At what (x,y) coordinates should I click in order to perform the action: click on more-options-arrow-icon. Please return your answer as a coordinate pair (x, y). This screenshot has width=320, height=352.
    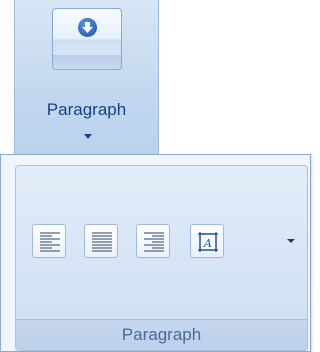
    Looking at the image, I should click on (291, 241).